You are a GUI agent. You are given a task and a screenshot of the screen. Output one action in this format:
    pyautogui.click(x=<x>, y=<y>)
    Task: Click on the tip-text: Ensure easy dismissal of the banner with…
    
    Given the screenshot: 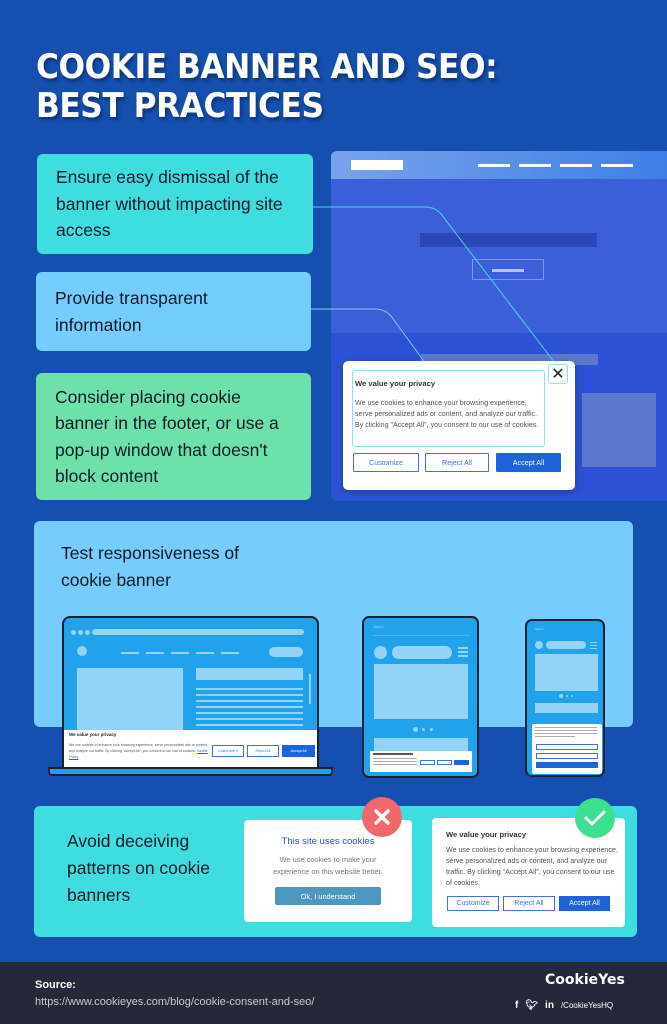 What is the action you would take?
    pyautogui.click(x=169, y=204)
    